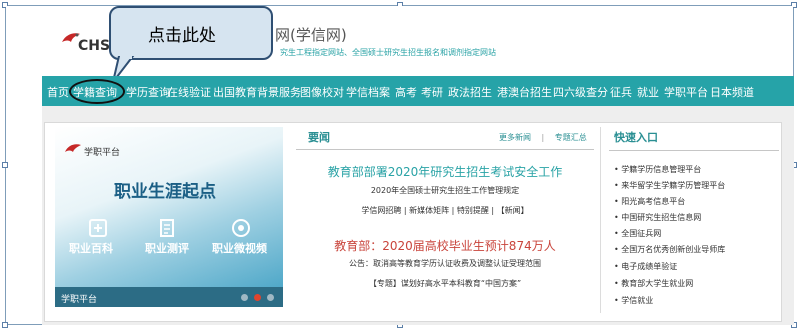 This screenshot has width=800, height=330. I want to click on quick-access-title: 快速入口, so click(636, 137).